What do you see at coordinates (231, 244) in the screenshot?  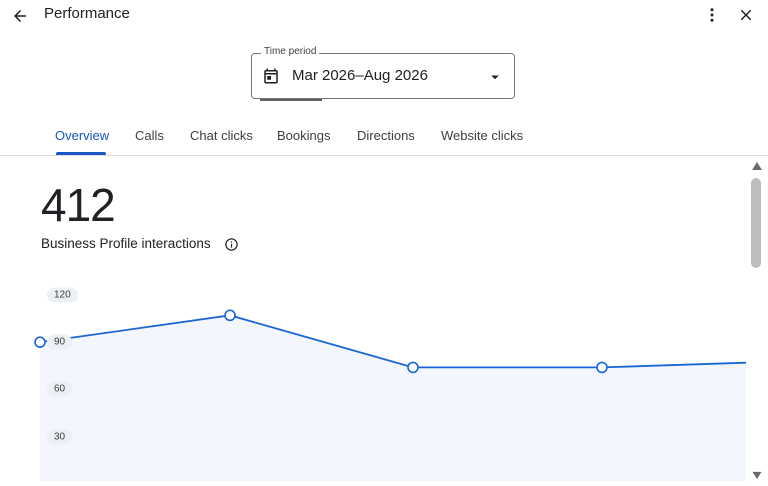 I see `info-icon` at bounding box center [231, 244].